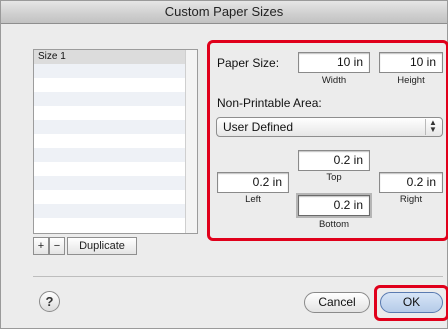  Describe the element at coordinates (248, 63) in the screenshot. I see `paper-size-label: Paper Size:` at that location.